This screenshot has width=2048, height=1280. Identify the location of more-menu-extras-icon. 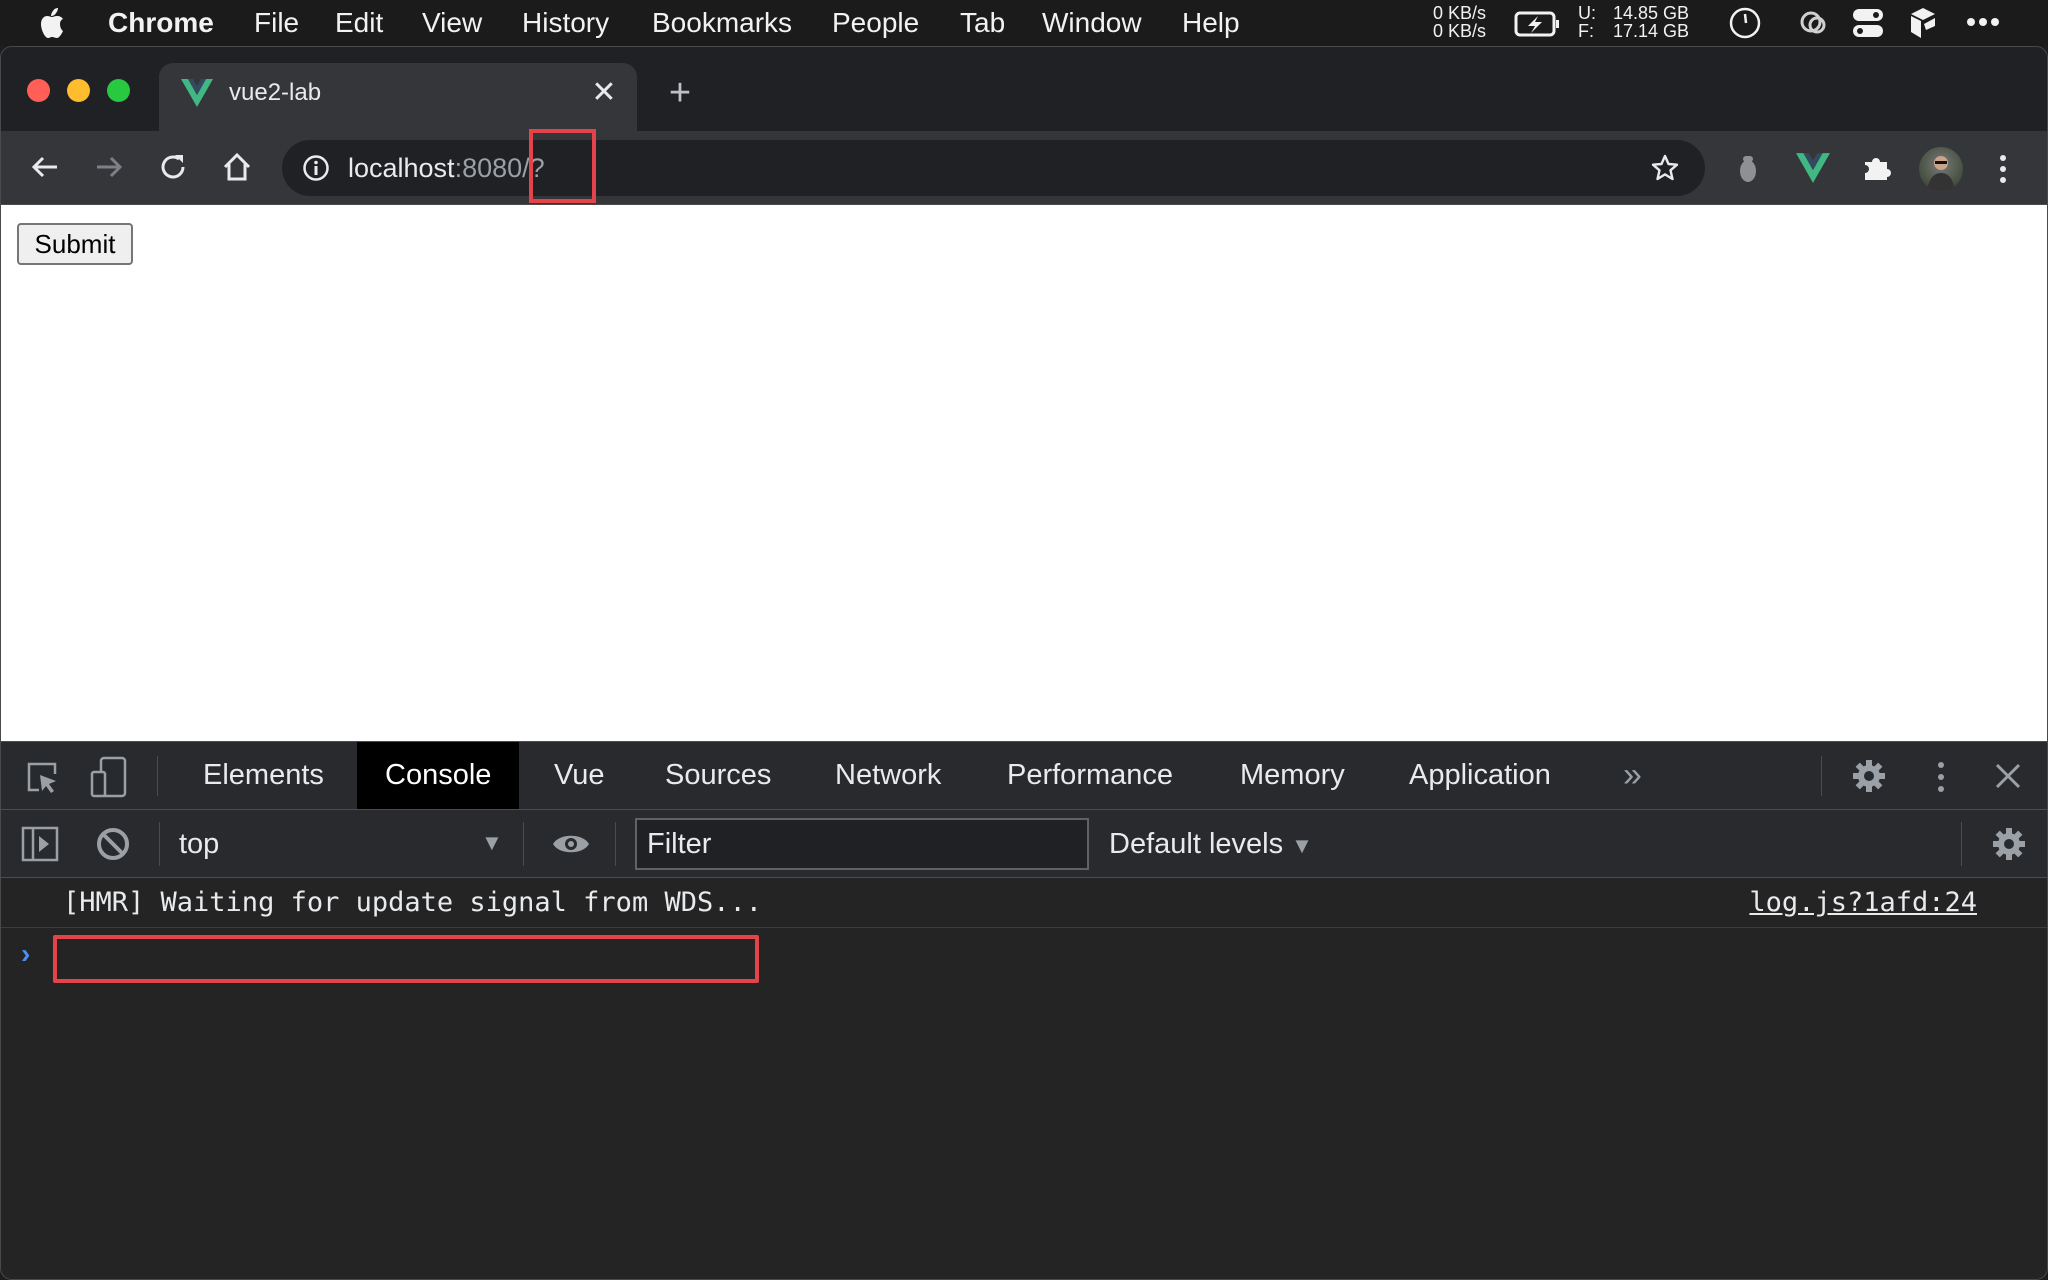
(1983, 24).